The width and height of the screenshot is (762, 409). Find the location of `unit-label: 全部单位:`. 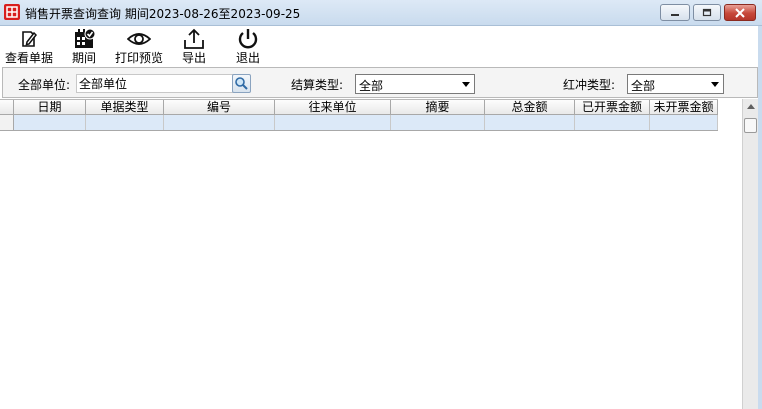

unit-label: 全部单位: is located at coordinates (44, 85).